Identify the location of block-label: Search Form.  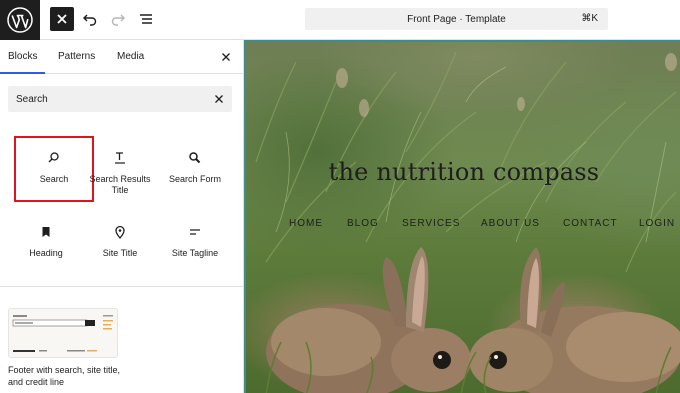
(194, 179).